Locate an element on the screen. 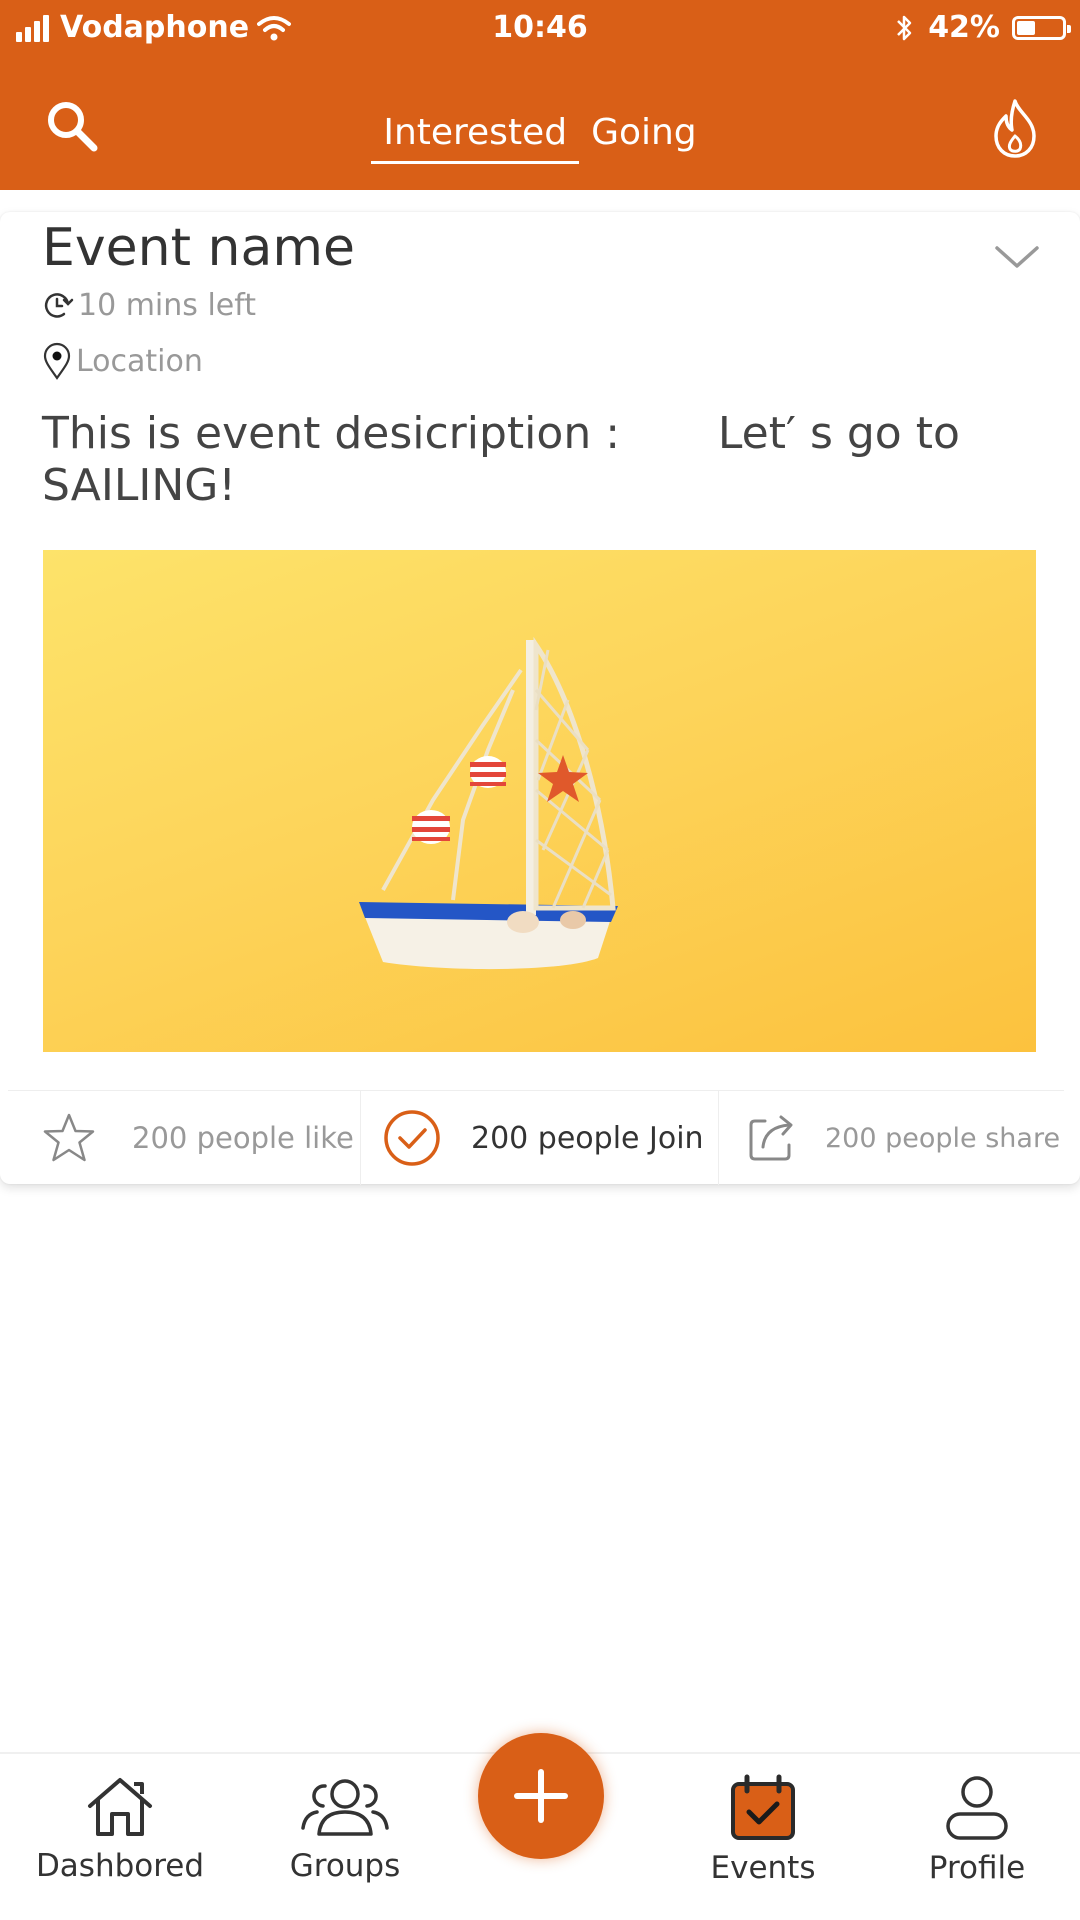 The width and height of the screenshot is (1080, 1920). header: Vodaphone 10:46 42% Interested Going is located at coordinates (540, 95).